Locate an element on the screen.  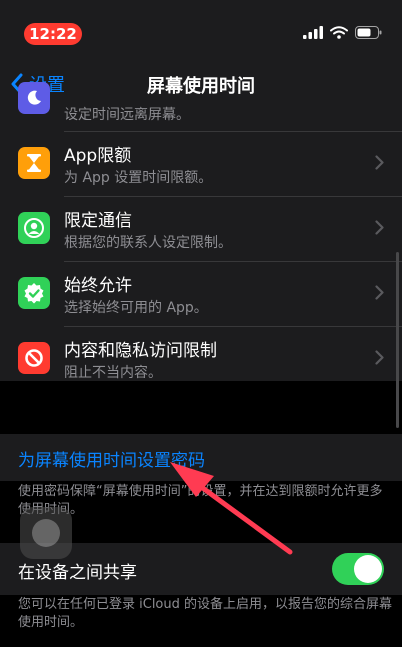
share-footer-text: 您可以在任何已登录 iCloud 的设备上启用，以报告您的综合屏幕使用时间。 is located at coordinates (205, 613).